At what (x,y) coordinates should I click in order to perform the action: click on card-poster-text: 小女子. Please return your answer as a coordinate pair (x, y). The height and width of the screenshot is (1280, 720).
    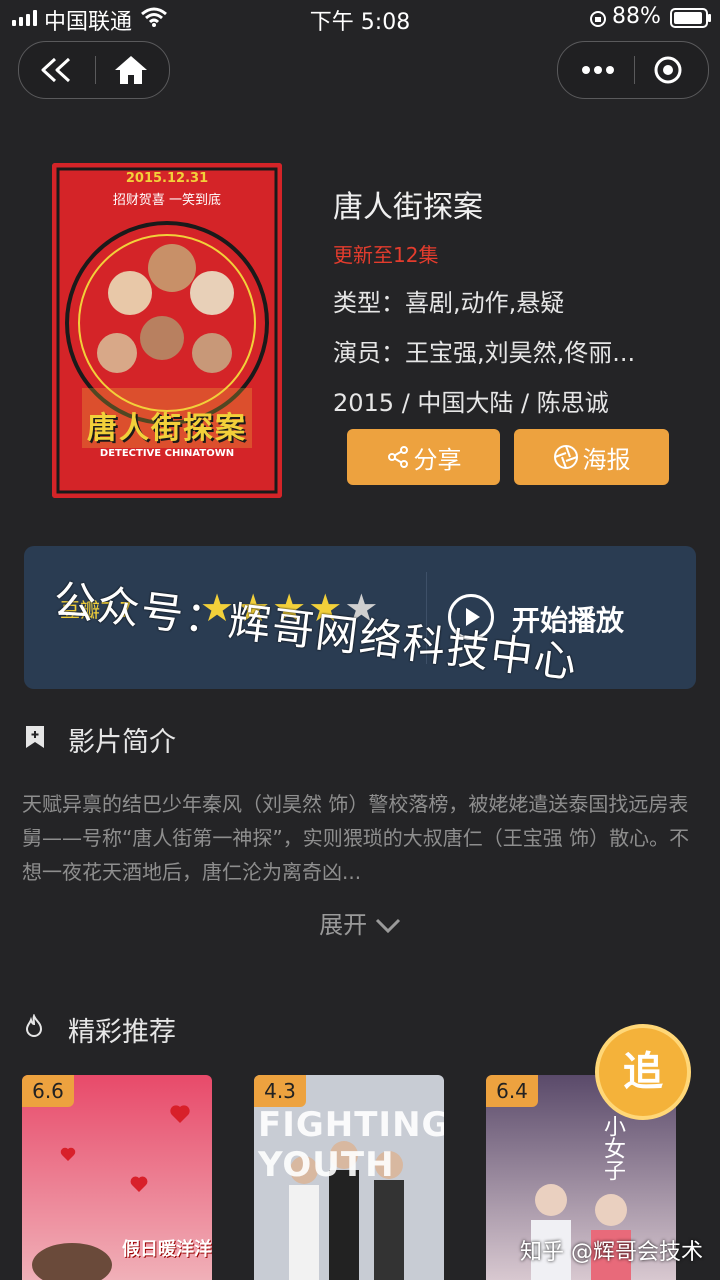
    Looking at the image, I should click on (612, 1148).